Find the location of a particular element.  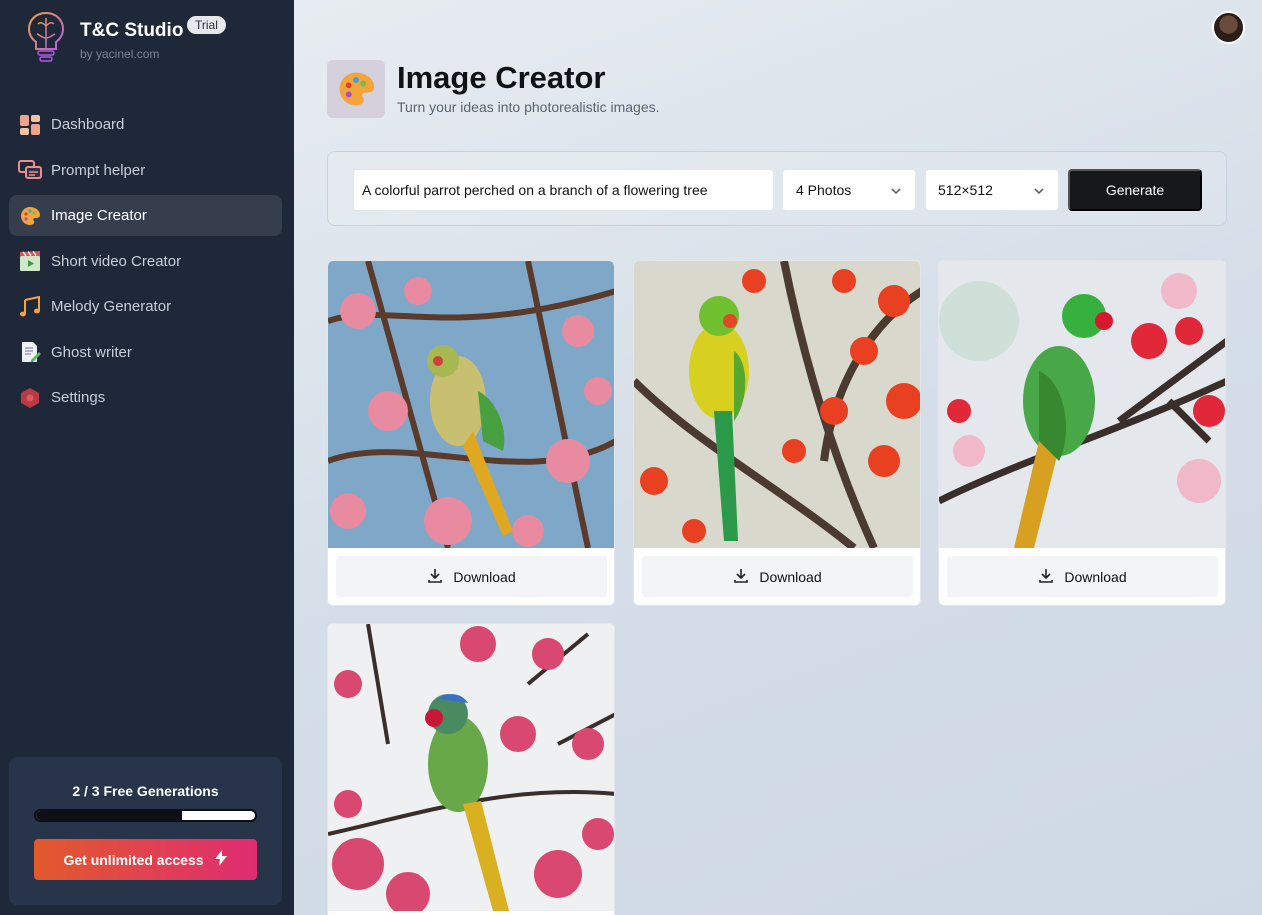

get-unlimited-access-button: Get unlimited access is located at coordinates (145, 859).